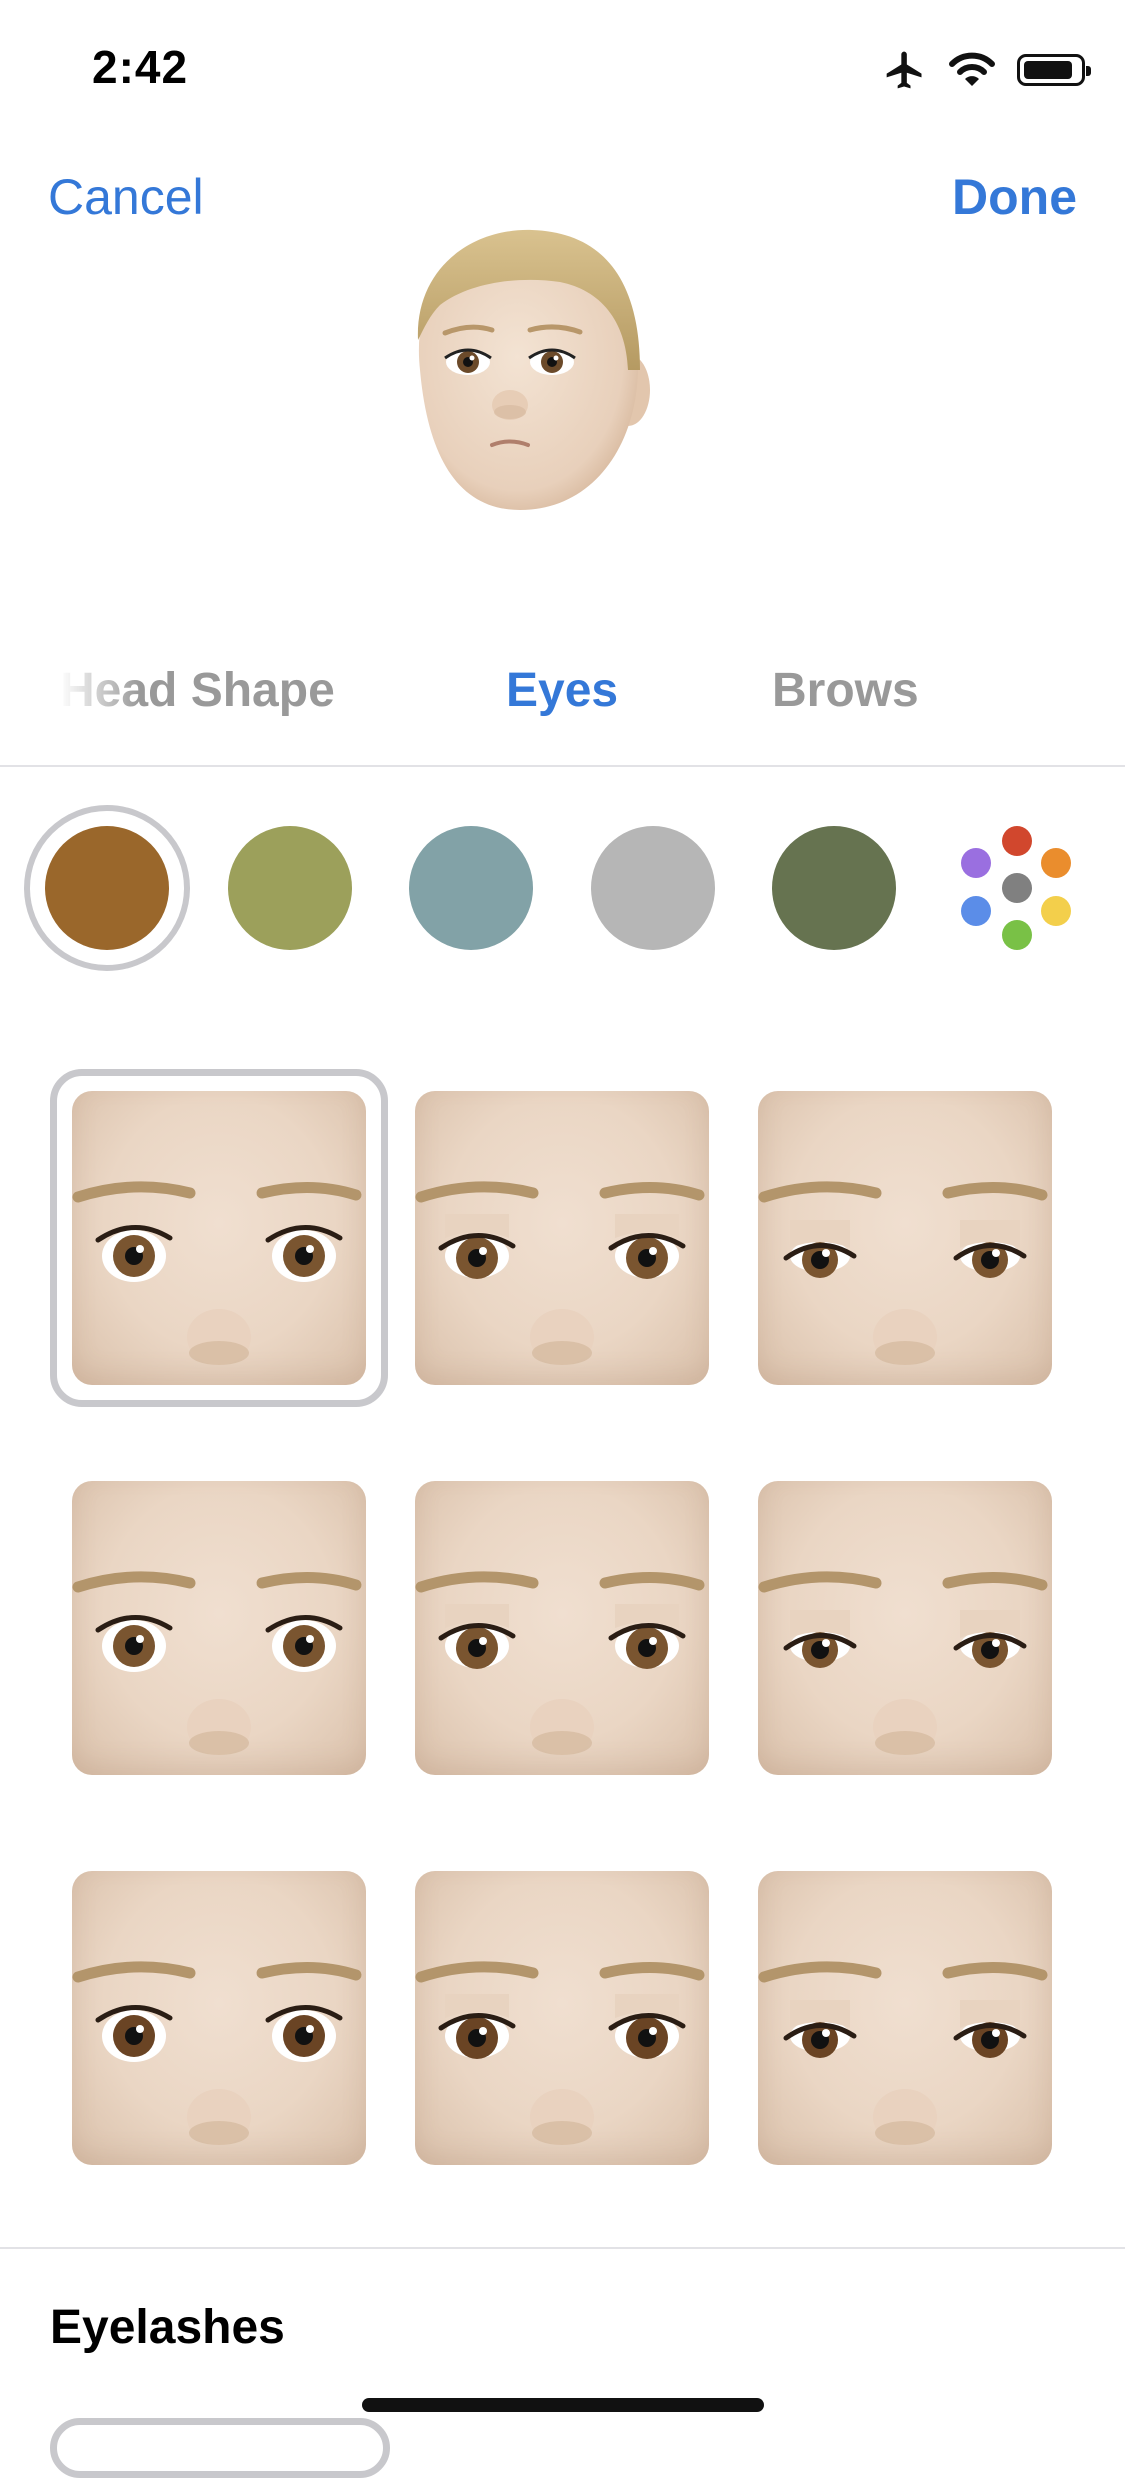 The image size is (1125, 2478). I want to click on battery-icon, so click(1054, 70).